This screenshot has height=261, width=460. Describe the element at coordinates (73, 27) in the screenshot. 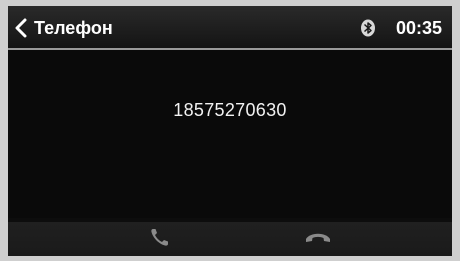

I see `screen-title: Телефон` at that location.